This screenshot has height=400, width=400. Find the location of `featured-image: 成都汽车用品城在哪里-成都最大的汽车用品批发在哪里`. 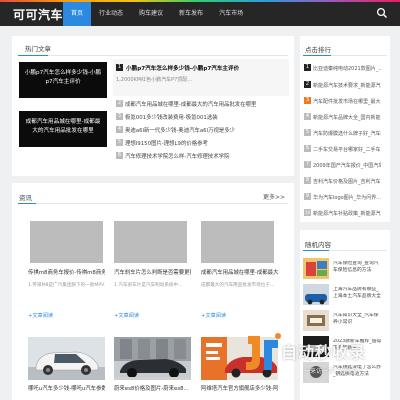

featured-image: 成都汽车用品城在哪里-成都最大的汽车用品批发在哪里 is located at coordinates (63, 129).